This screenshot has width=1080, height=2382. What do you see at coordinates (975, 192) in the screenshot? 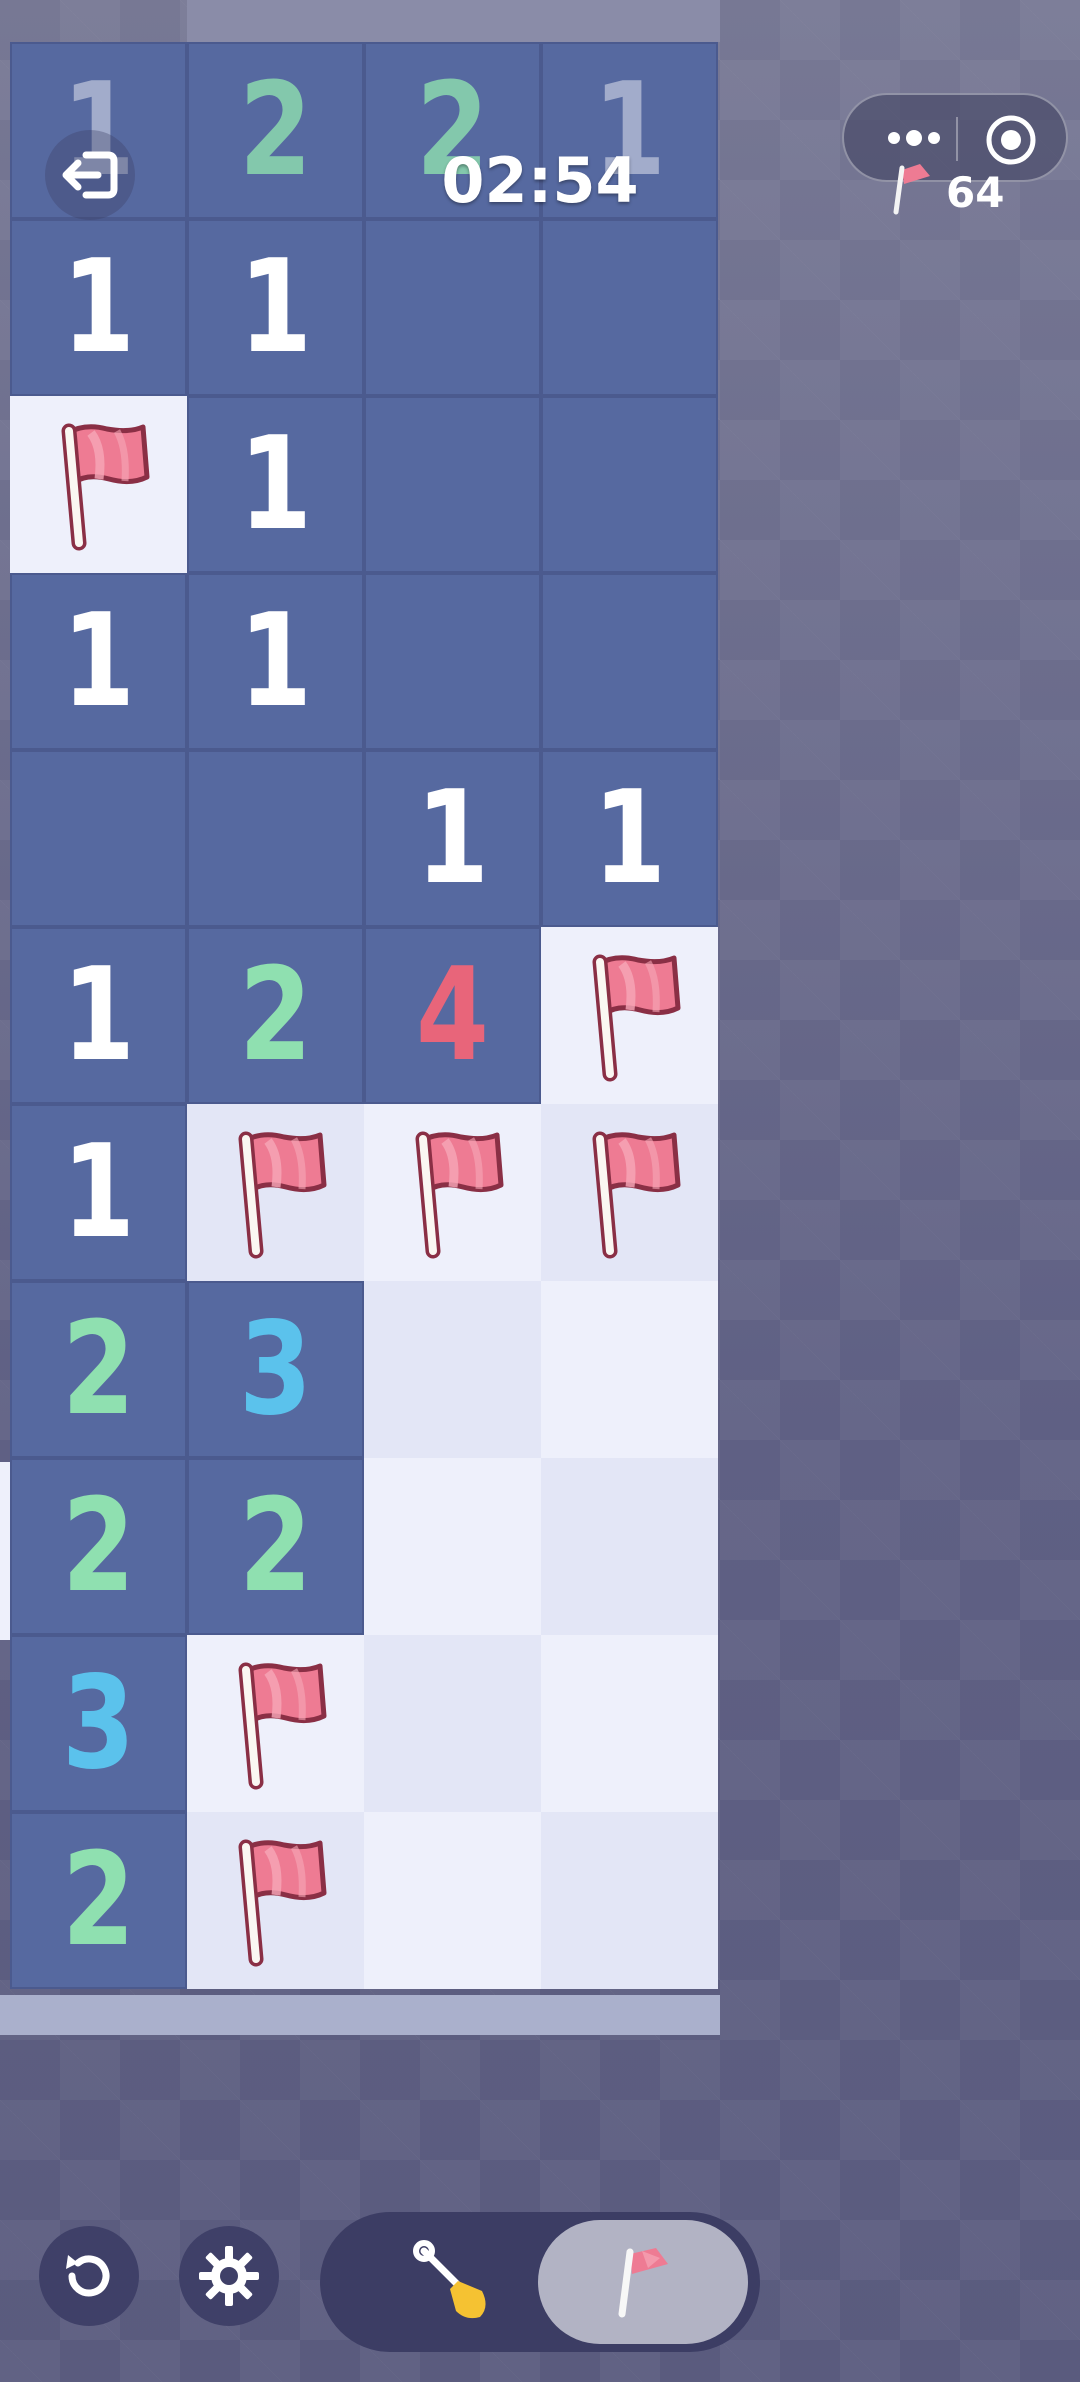
I see `flags-remaining: 64` at bounding box center [975, 192].